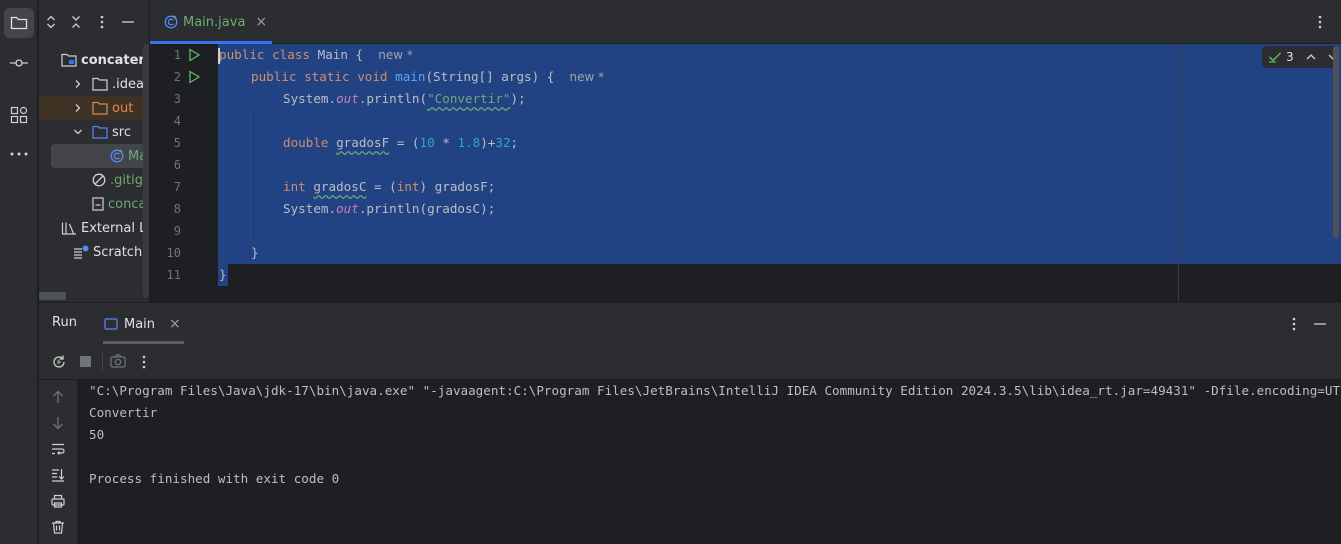  Describe the element at coordinates (97, 434) in the screenshot. I see `console-line: 50` at that location.